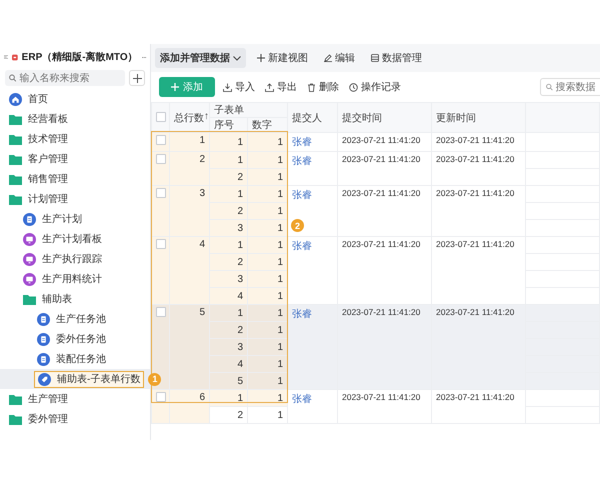 Image resolution: width=600 pixels, height=480 pixels. What do you see at coordinates (44, 379) in the screenshot?
I see `tag-icon` at bounding box center [44, 379].